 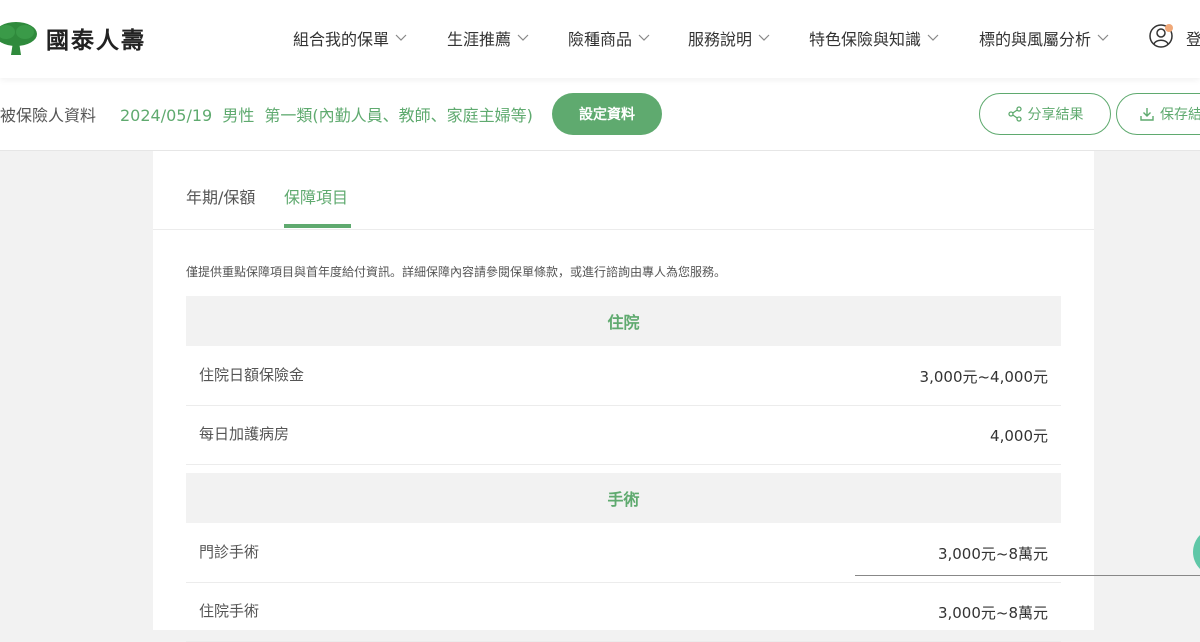 I want to click on save-result-label: 保存結果, so click(x=1180, y=115).